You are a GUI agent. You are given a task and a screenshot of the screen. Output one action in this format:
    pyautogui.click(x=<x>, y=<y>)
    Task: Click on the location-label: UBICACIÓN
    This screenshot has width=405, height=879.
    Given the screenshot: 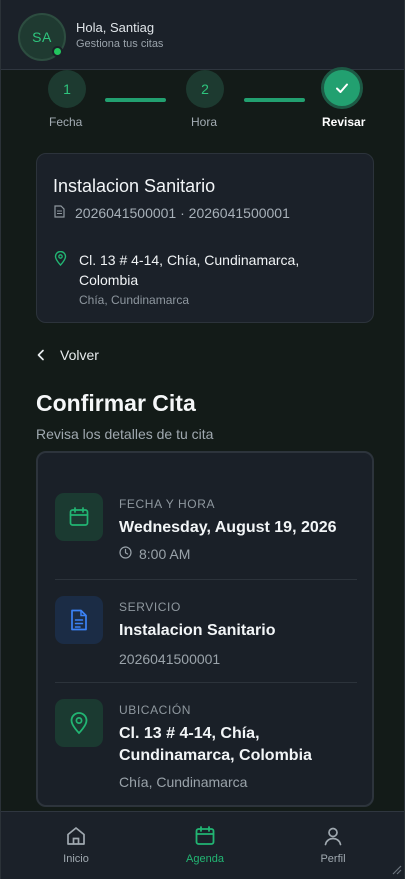 What is the action you would take?
    pyautogui.click(x=155, y=710)
    